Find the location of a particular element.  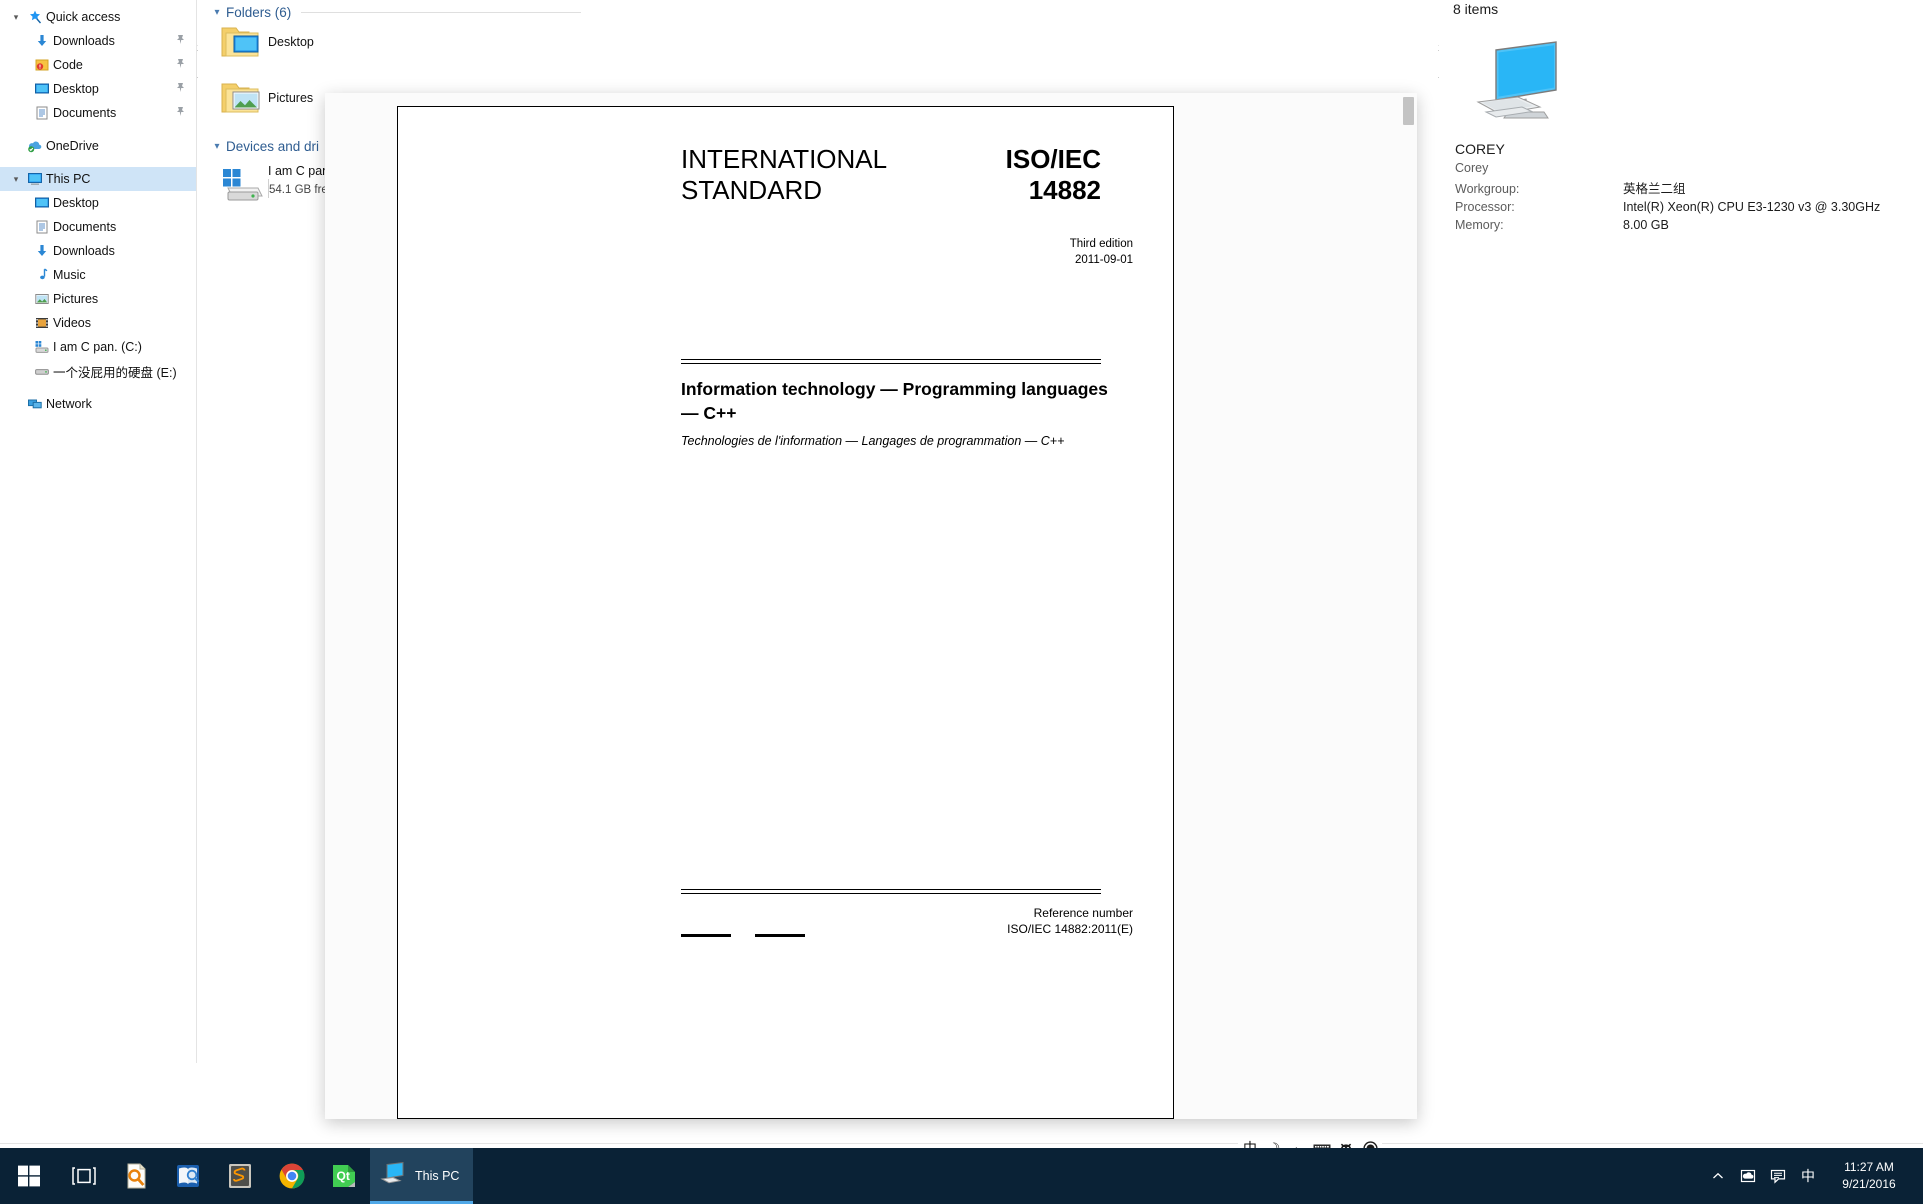

downloads-icon is located at coordinates (42, 251).